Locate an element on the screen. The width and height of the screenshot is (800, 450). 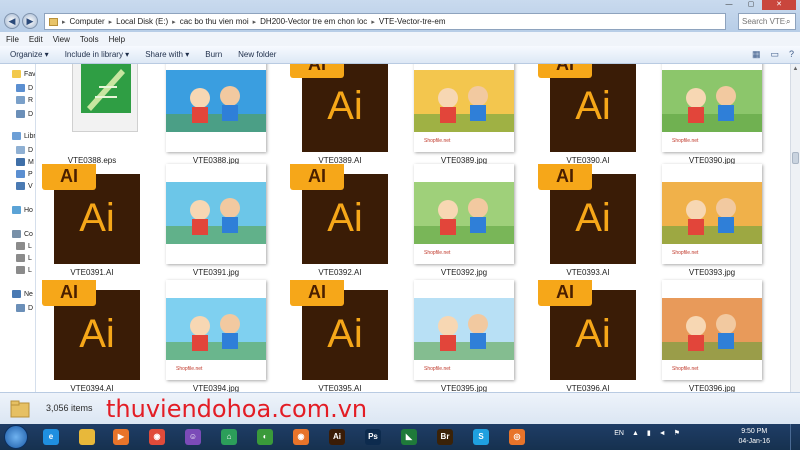
breadcrumb-vte: VTE-Vector-tre-em is located at coordinates (412, 21).